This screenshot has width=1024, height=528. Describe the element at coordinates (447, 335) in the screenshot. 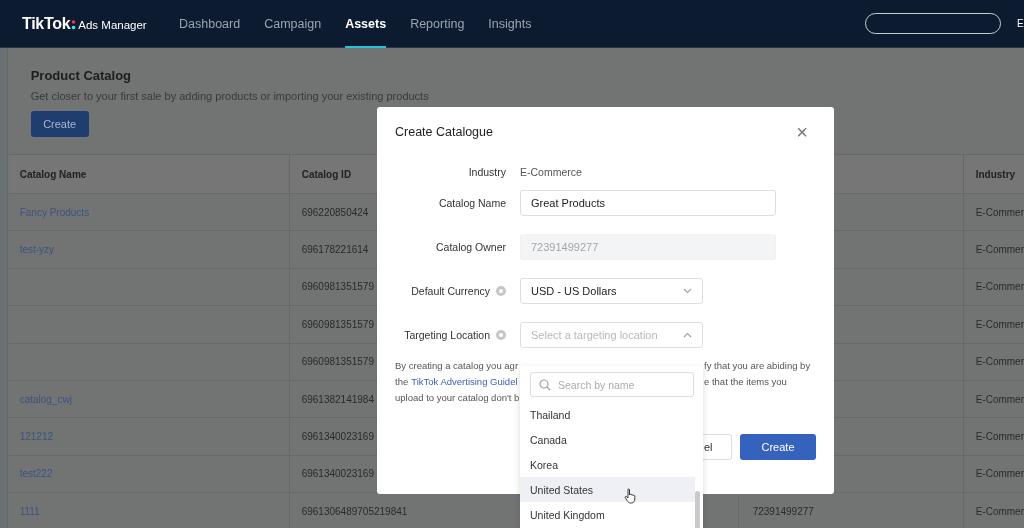

I see `field-label: Targeting Location` at that location.